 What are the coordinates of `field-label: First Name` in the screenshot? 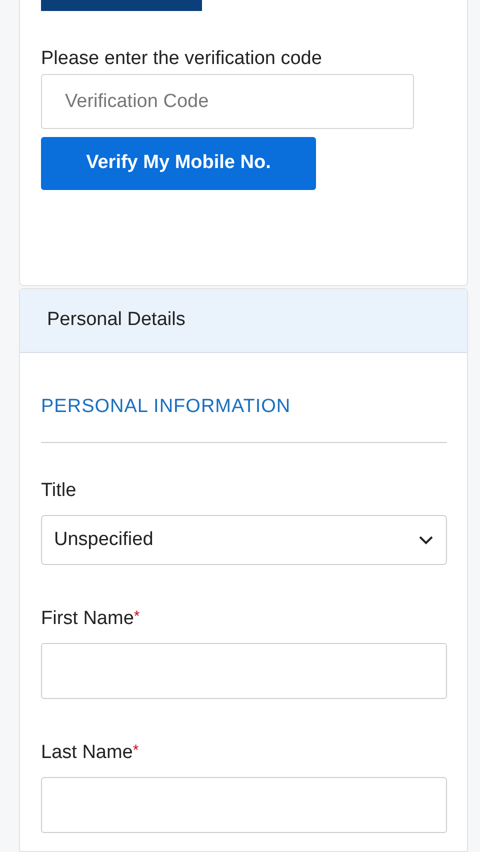 It's located at (87, 618).